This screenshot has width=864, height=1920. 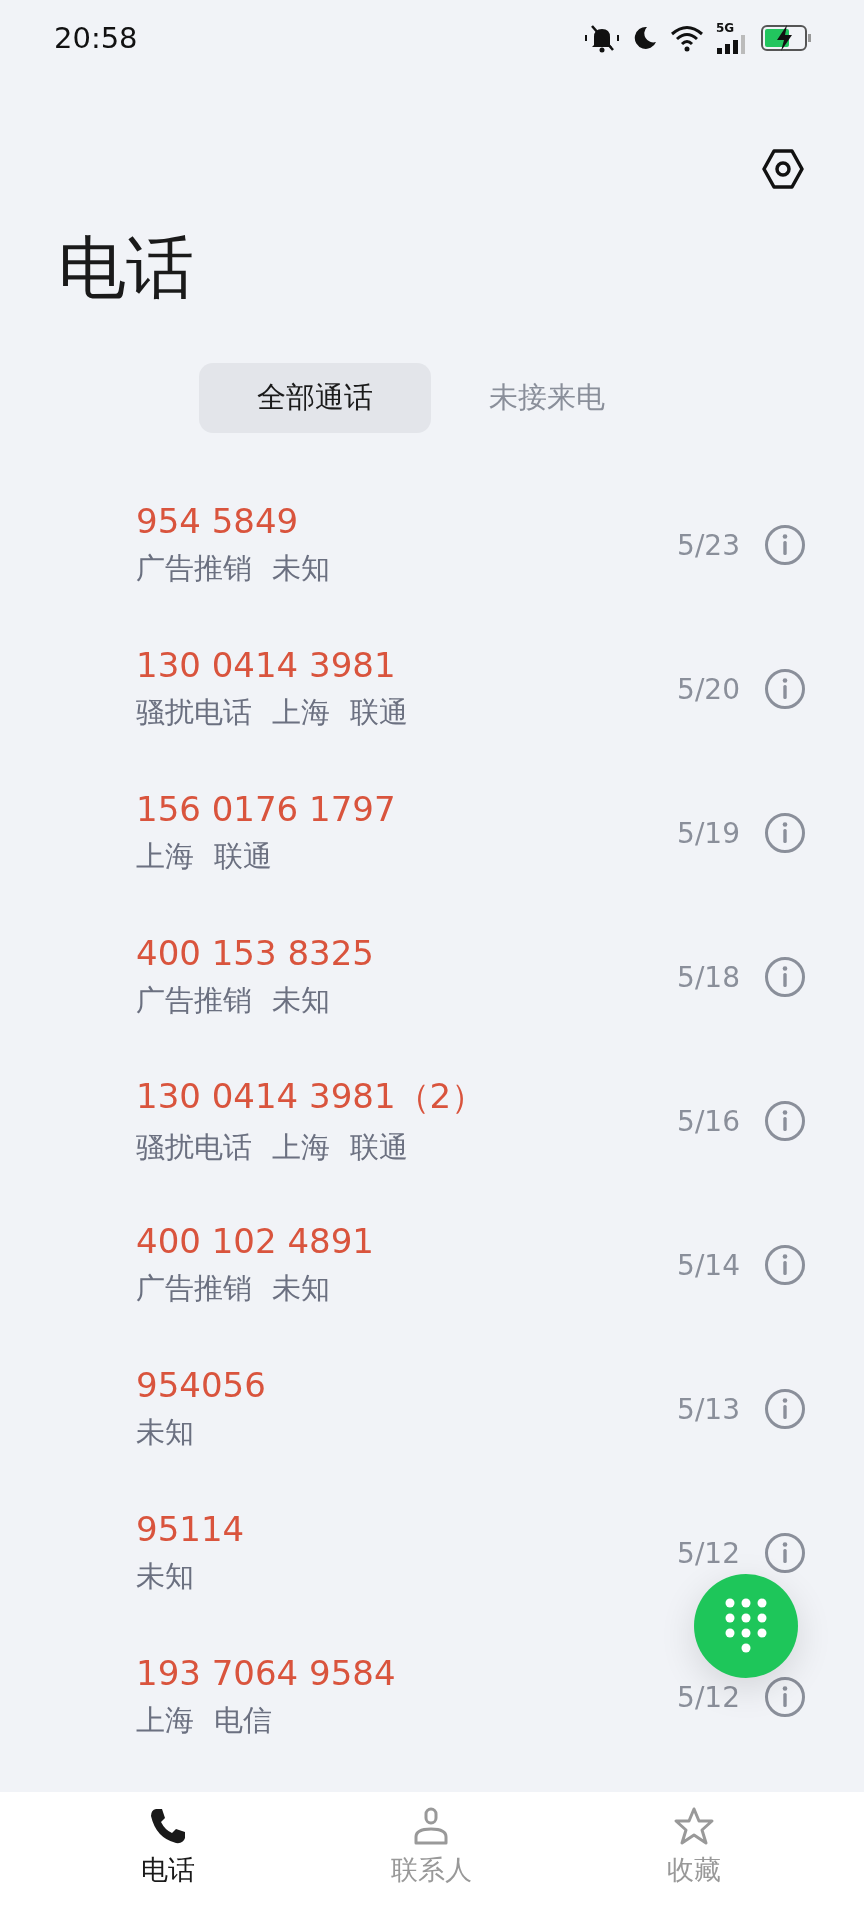 I want to click on call-date: 5/16, so click(x=708, y=1121).